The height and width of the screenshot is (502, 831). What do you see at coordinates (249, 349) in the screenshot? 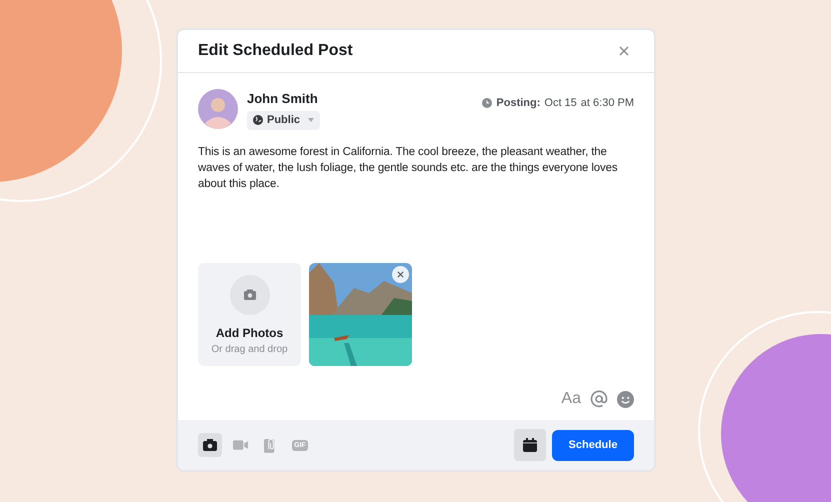
I see `drop-hint: Or drag and drop` at bounding box center [249, 349].